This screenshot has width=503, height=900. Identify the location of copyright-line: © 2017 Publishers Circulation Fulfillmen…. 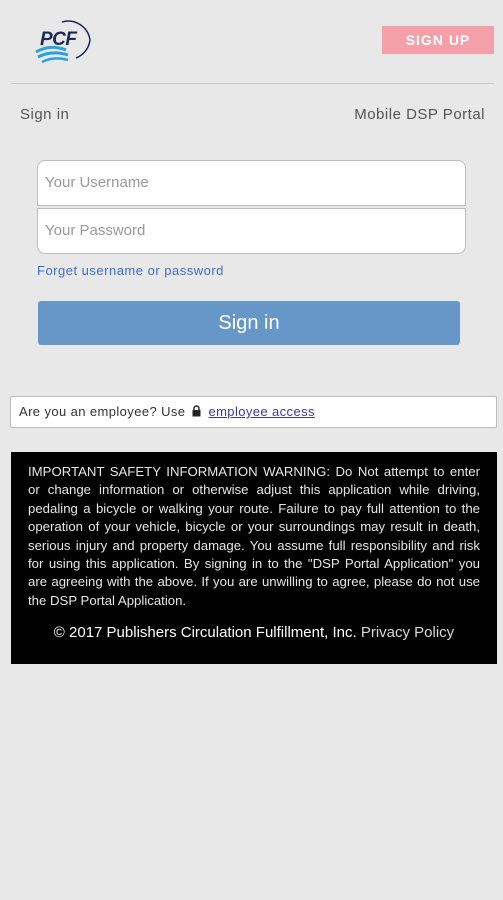
(254, 633).